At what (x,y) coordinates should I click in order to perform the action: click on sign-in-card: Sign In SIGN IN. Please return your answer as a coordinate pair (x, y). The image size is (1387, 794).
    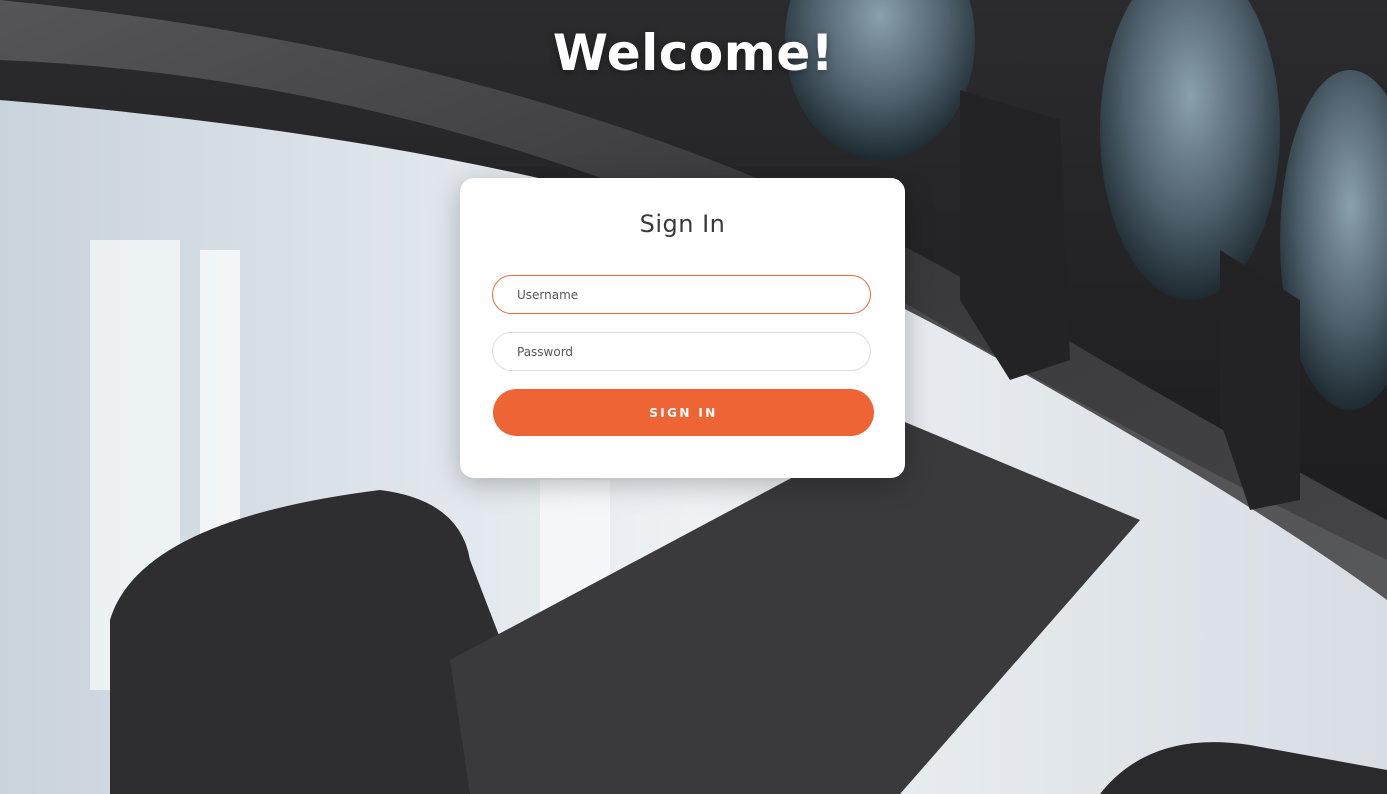
    Looking at the image, I should click on (682, 328).